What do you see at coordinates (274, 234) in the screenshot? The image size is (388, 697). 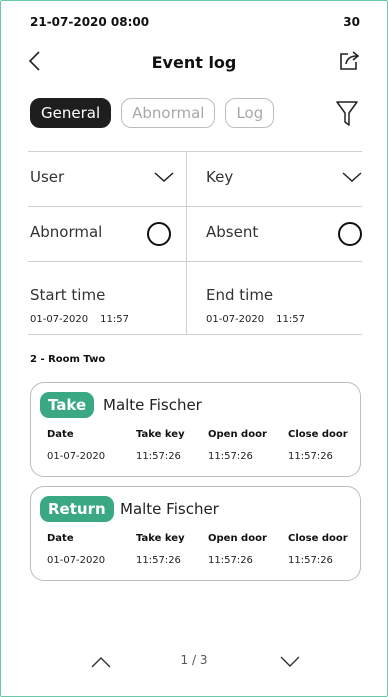 I see `absent-toggle-cell: Absent` at bounding box center [274, 234].